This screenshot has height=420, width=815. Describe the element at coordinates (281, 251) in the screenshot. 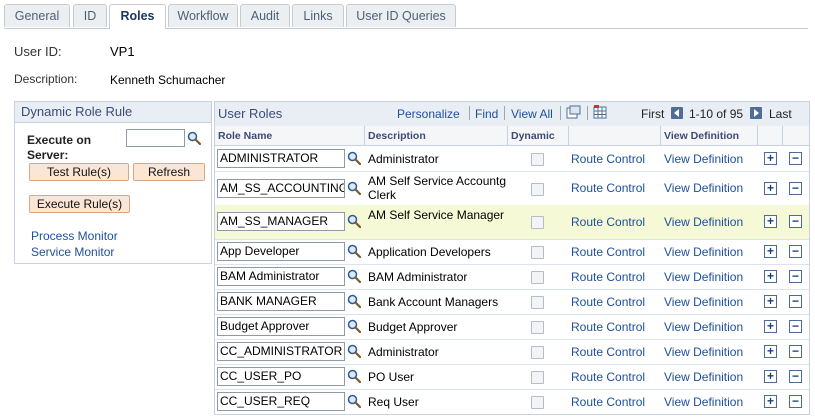

I see `role-name-input: App Developer` at that location.